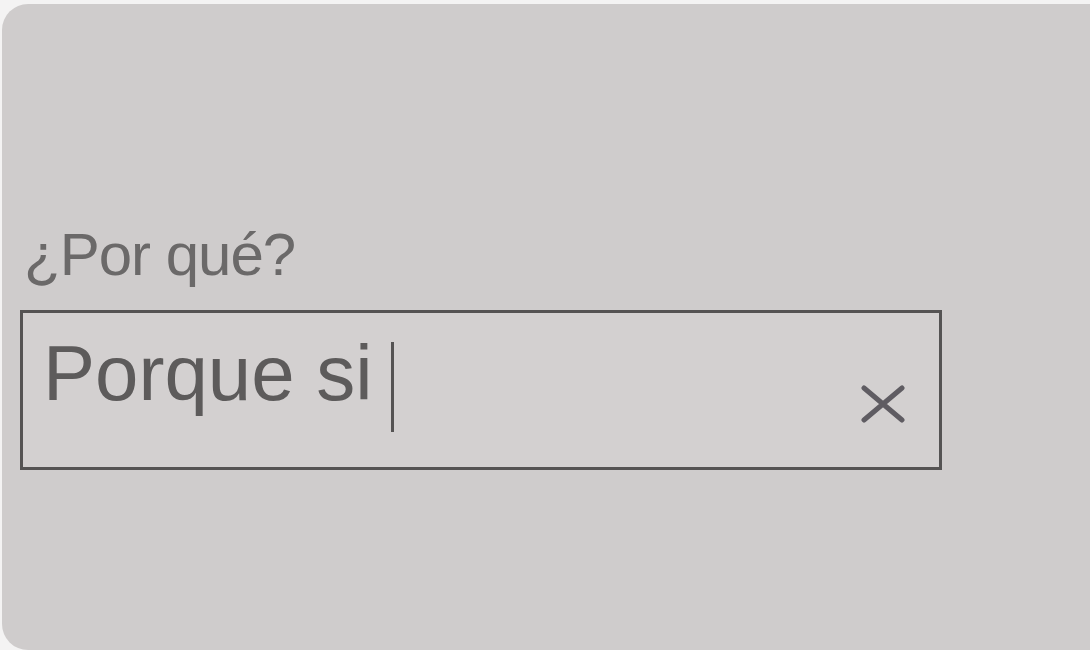 The height and width of the screenshot is (650, 1090). I want to click on close-icon, so click(883, 404).